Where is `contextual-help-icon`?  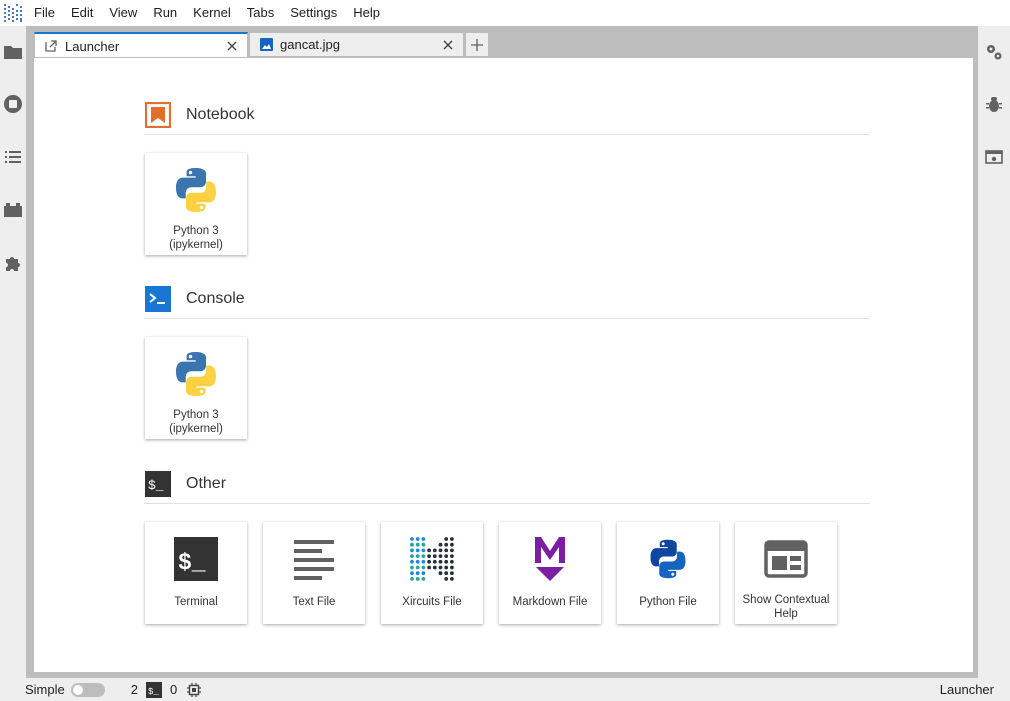 contextual-help-icon is located at coordinates (786, 559).